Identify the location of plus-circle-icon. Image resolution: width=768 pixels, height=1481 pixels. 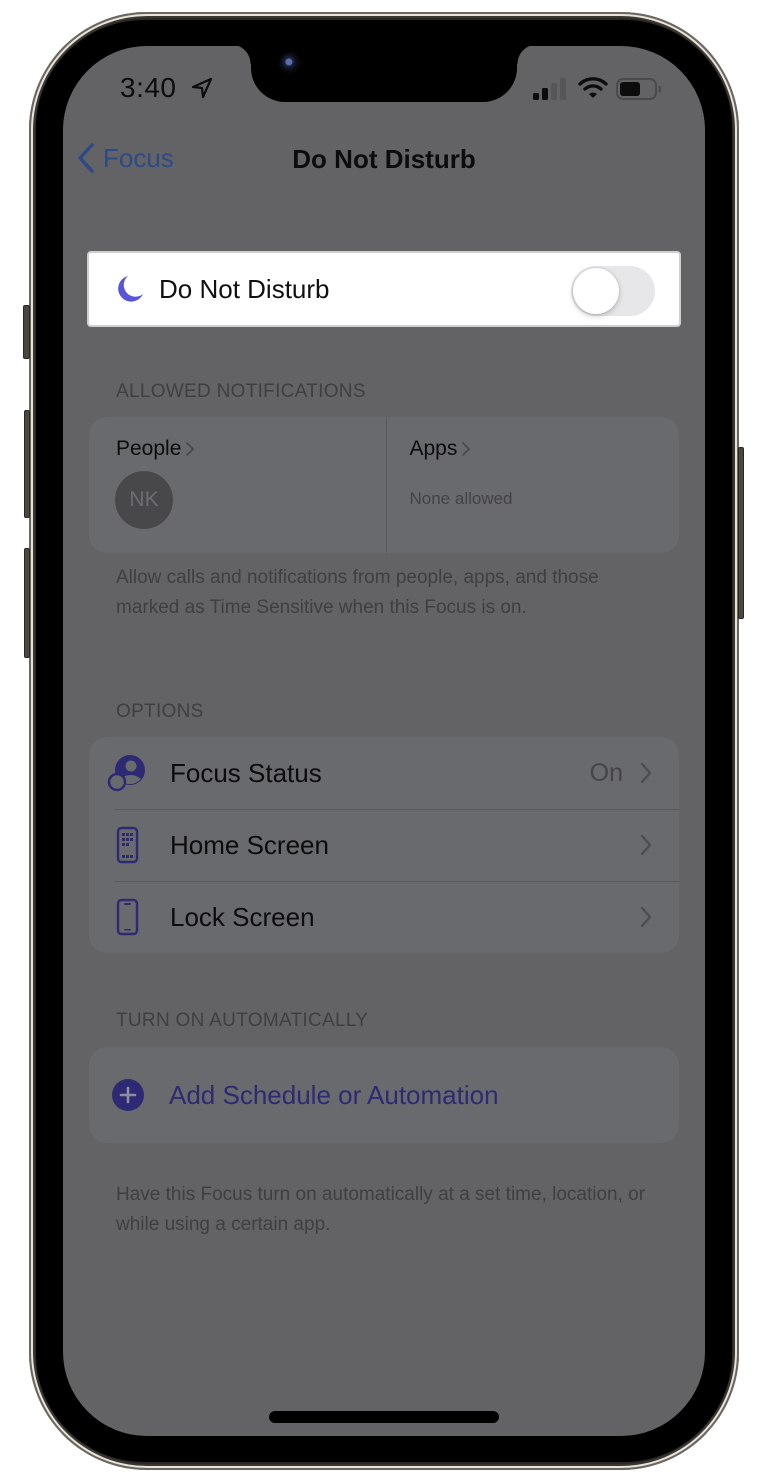
(128, 1095).